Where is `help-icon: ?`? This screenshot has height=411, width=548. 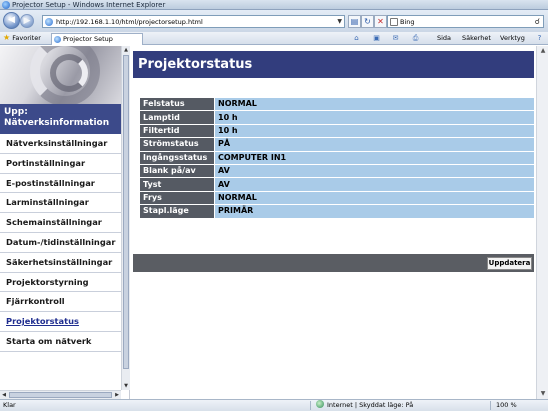
help-icon: ? is located at coordinates (539, 38).